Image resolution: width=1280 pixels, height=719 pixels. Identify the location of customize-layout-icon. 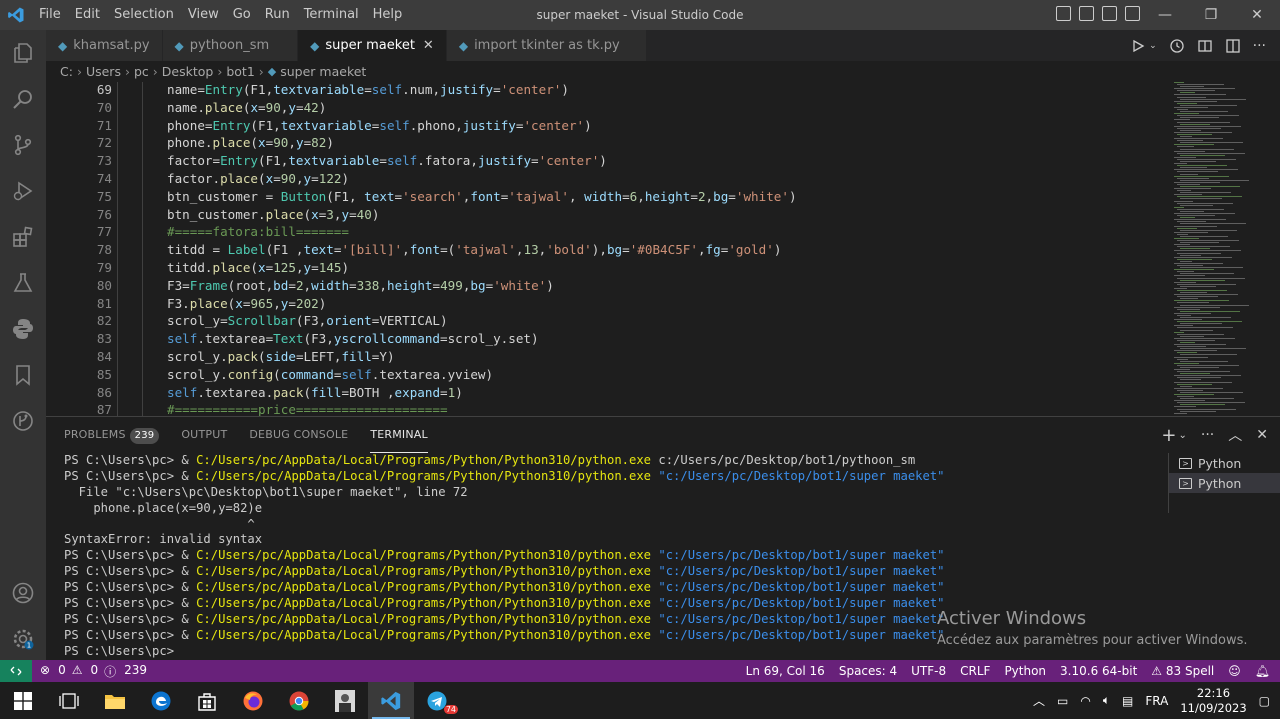
(1132, 13).